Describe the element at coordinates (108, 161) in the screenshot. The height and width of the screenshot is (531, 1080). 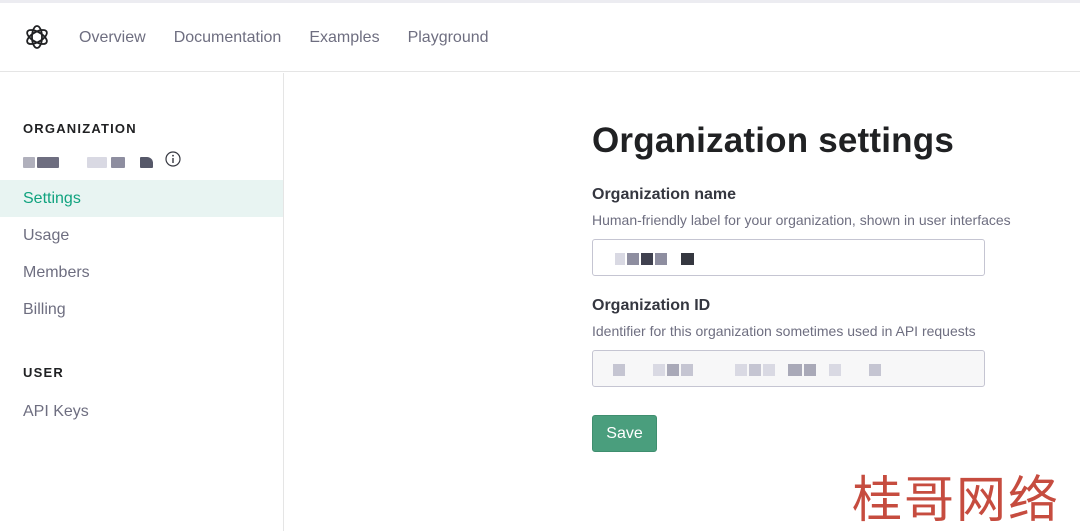
I see `organization-name-blurred` at that location.